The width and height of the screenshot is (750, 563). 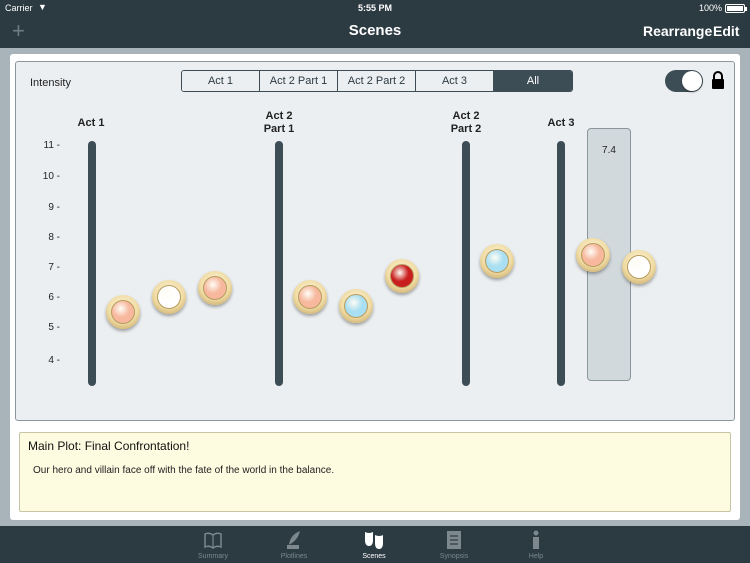 What do you see at coordinates (710, 8) in the screenshot?
I see `battery-percent: 100%` at bounding box center [710, 8].